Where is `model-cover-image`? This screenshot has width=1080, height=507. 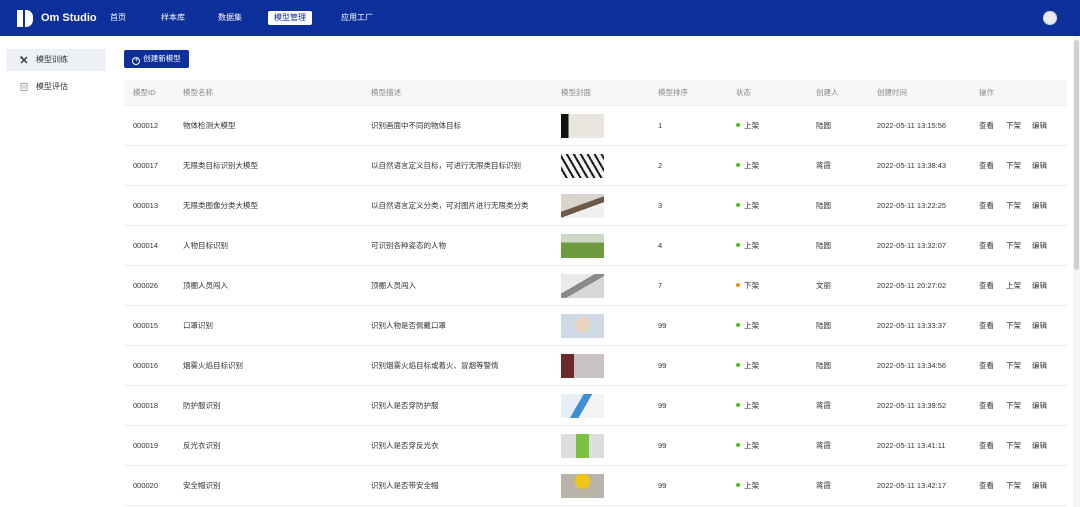 model-cover-image is located at coordinates (582, 326).